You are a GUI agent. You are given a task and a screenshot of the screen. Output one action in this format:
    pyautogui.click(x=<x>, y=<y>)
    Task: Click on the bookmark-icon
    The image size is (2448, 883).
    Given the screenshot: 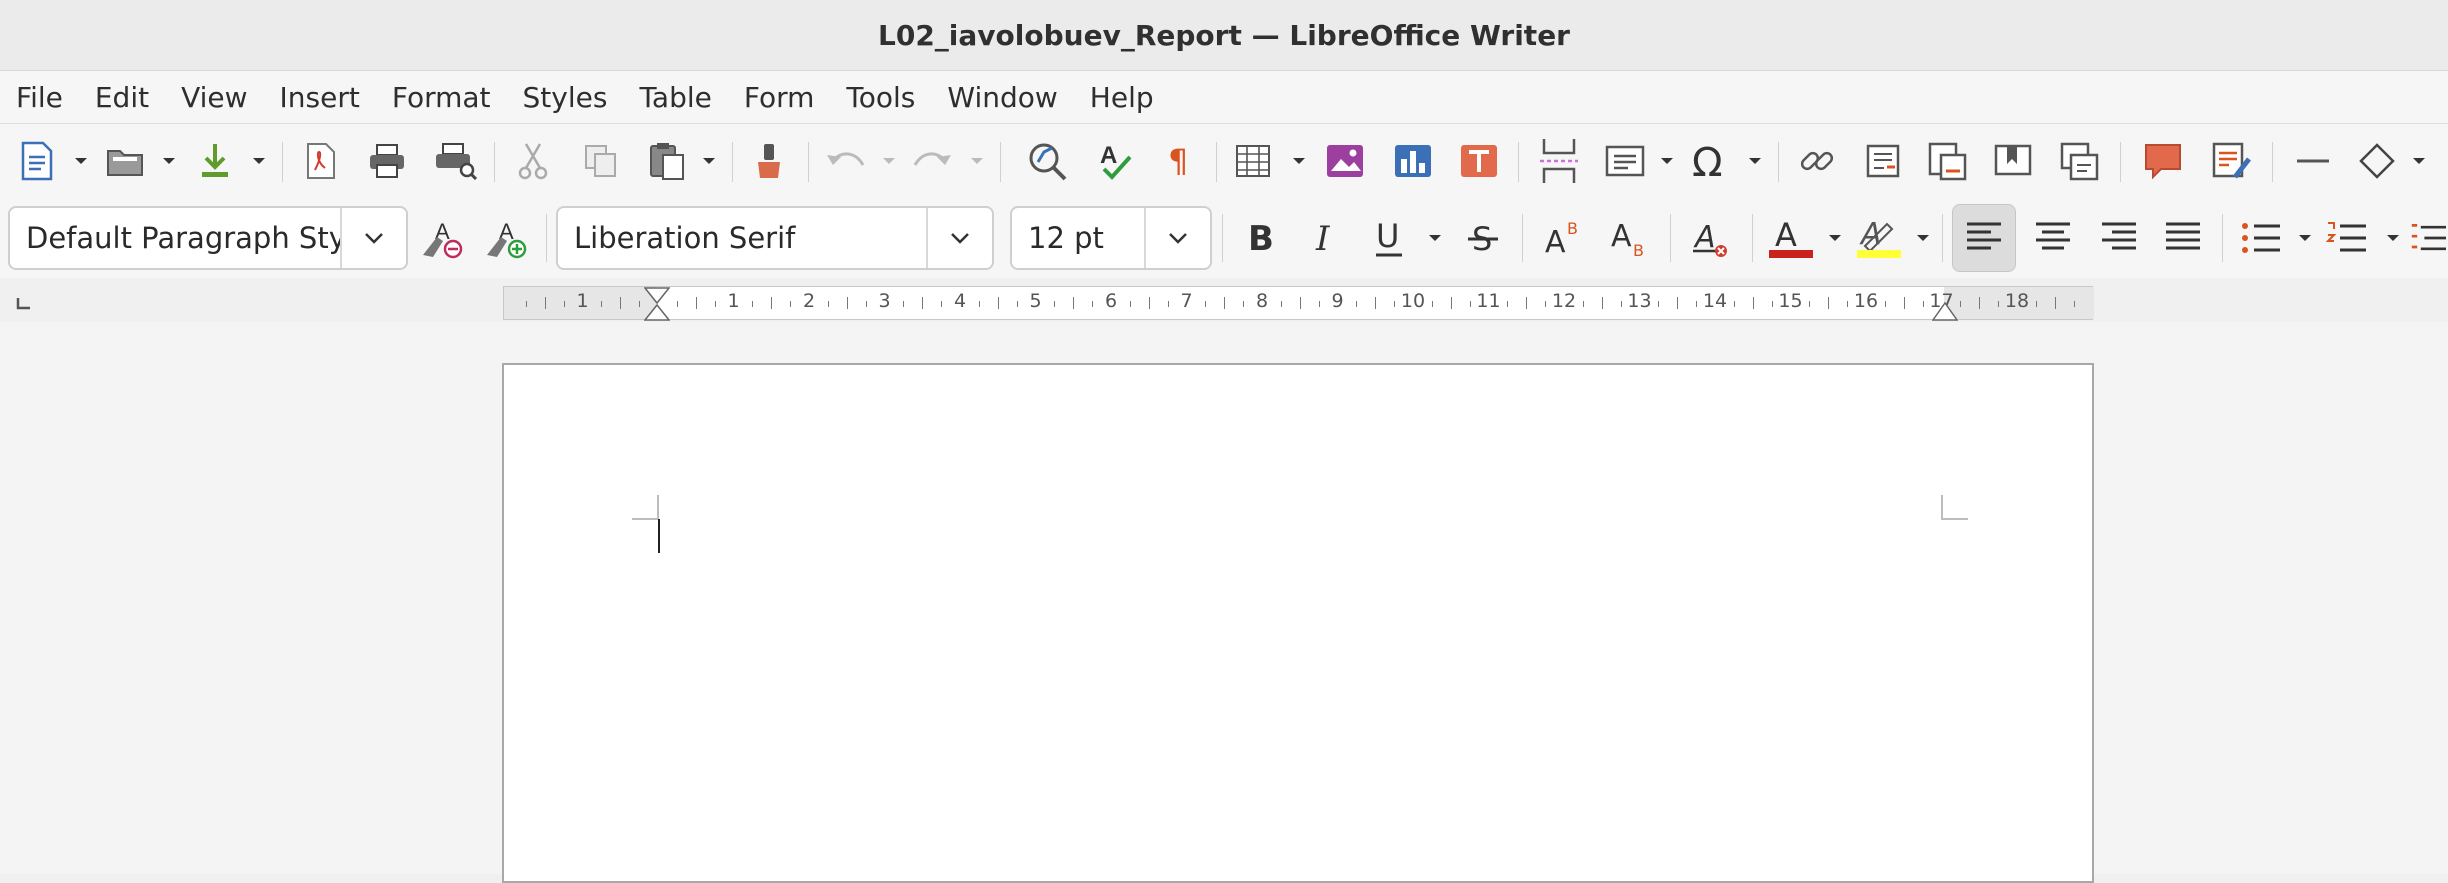 What is the action you would take?
    pyautogui.click(x=2013, y=161)
    